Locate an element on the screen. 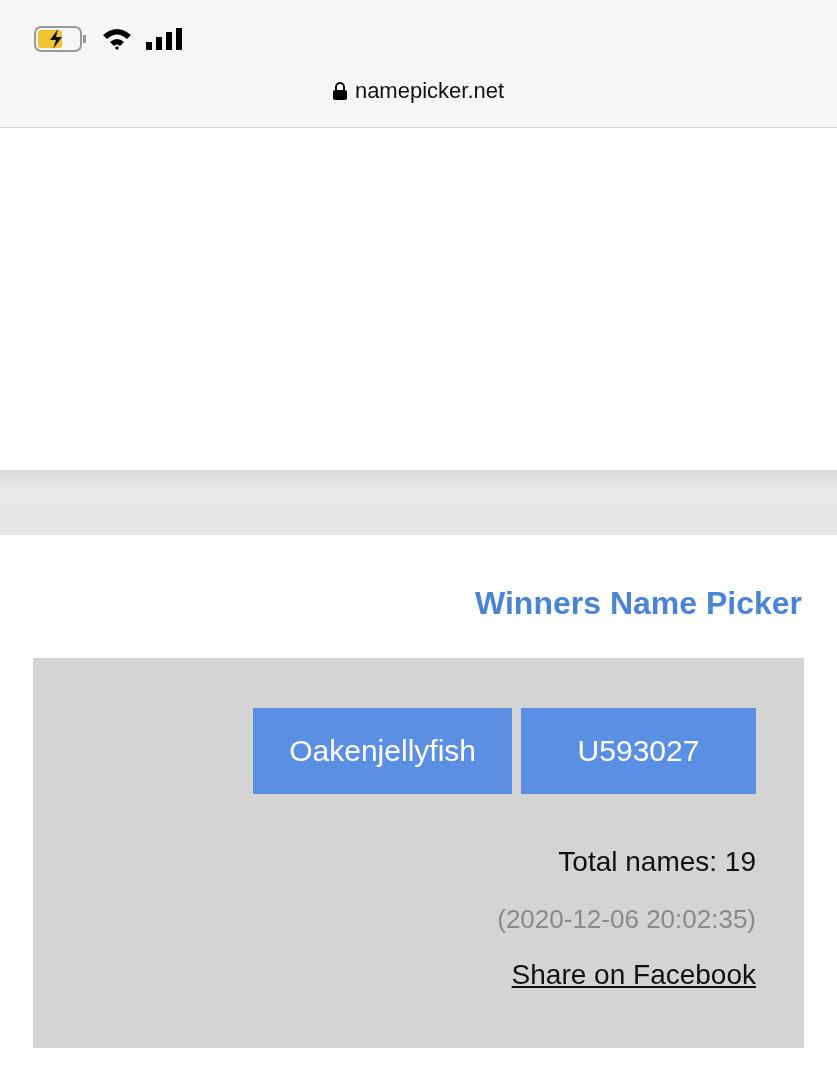 The height and width of the screenshot is (1076, 837). total-names-text: Total names: 19 is located at coordinates (656, 862).